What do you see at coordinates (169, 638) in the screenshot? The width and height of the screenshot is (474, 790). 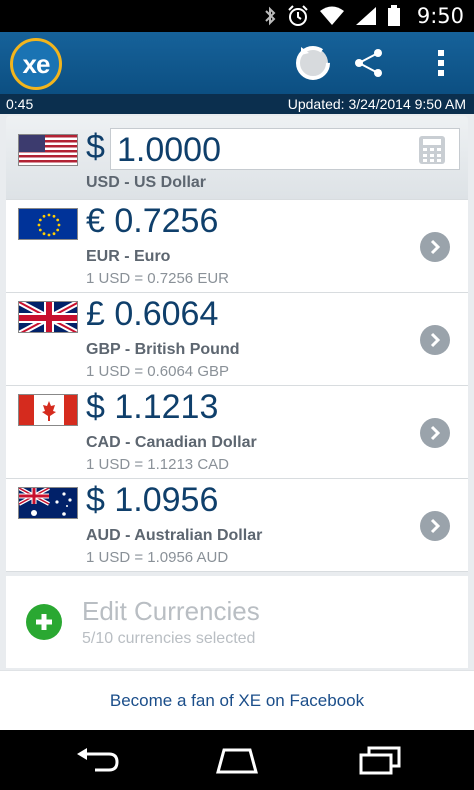 I see `currencies-selected-count: 5/10 currencies selected` at bounding box center [169, 638].